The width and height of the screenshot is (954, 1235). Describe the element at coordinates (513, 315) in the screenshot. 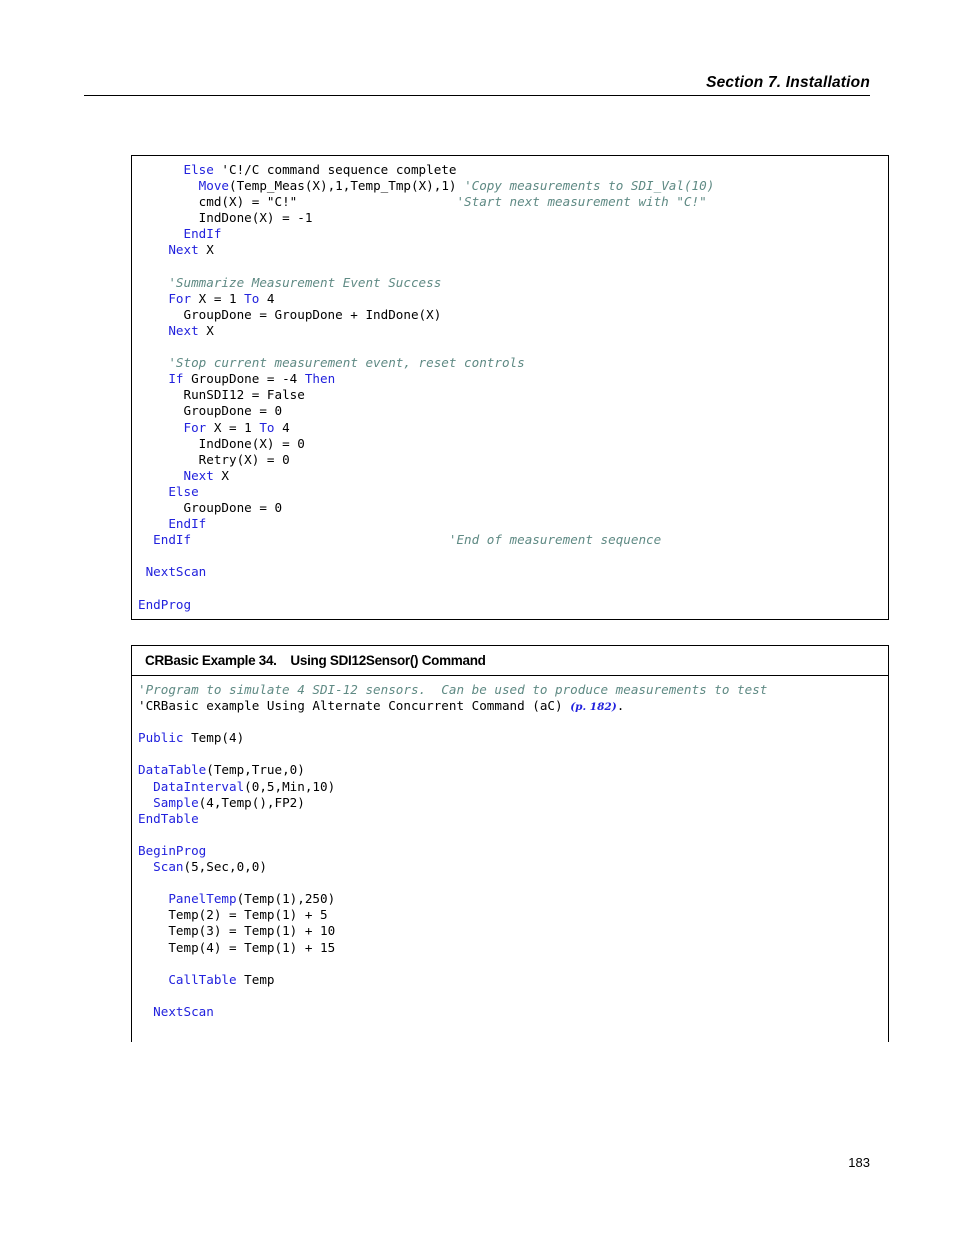

I see `code-line: GroupDone = GroupDone + IndDone(X)` at that location.